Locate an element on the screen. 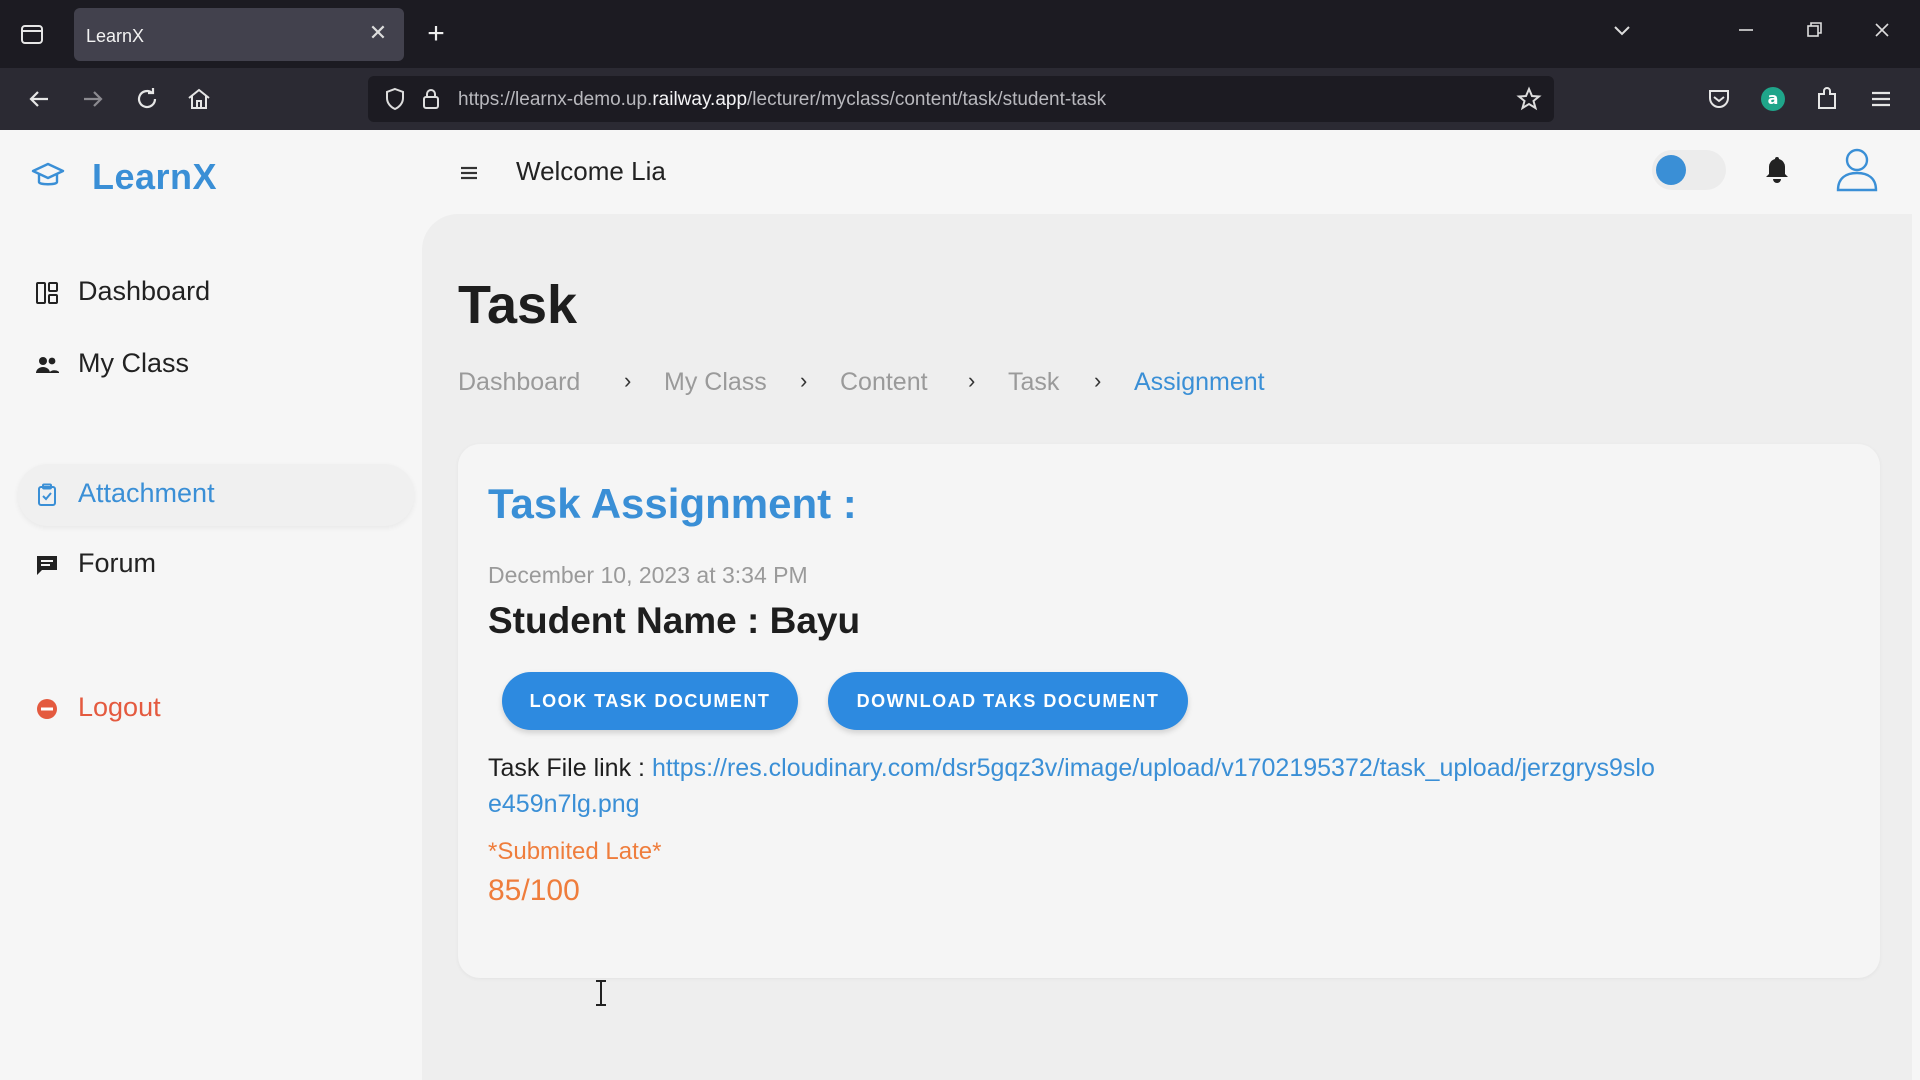 This screenshot has width=1920, height=1080. breadcrumb-assignment: Assignment is located at coordinates (1199, 382).